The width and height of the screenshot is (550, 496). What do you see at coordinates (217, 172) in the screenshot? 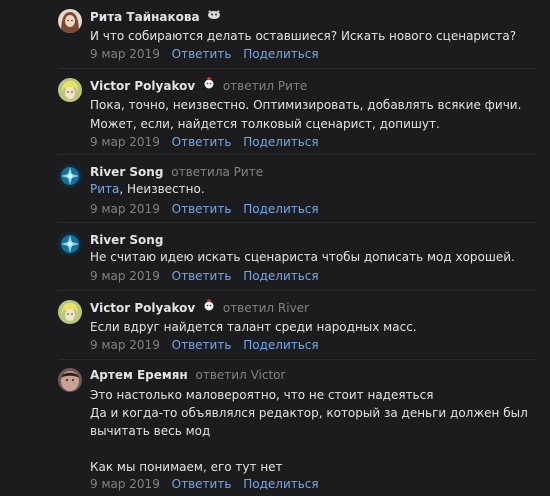
I see `reply-to-label: ответила Рите` at bounding box center [217, 172].